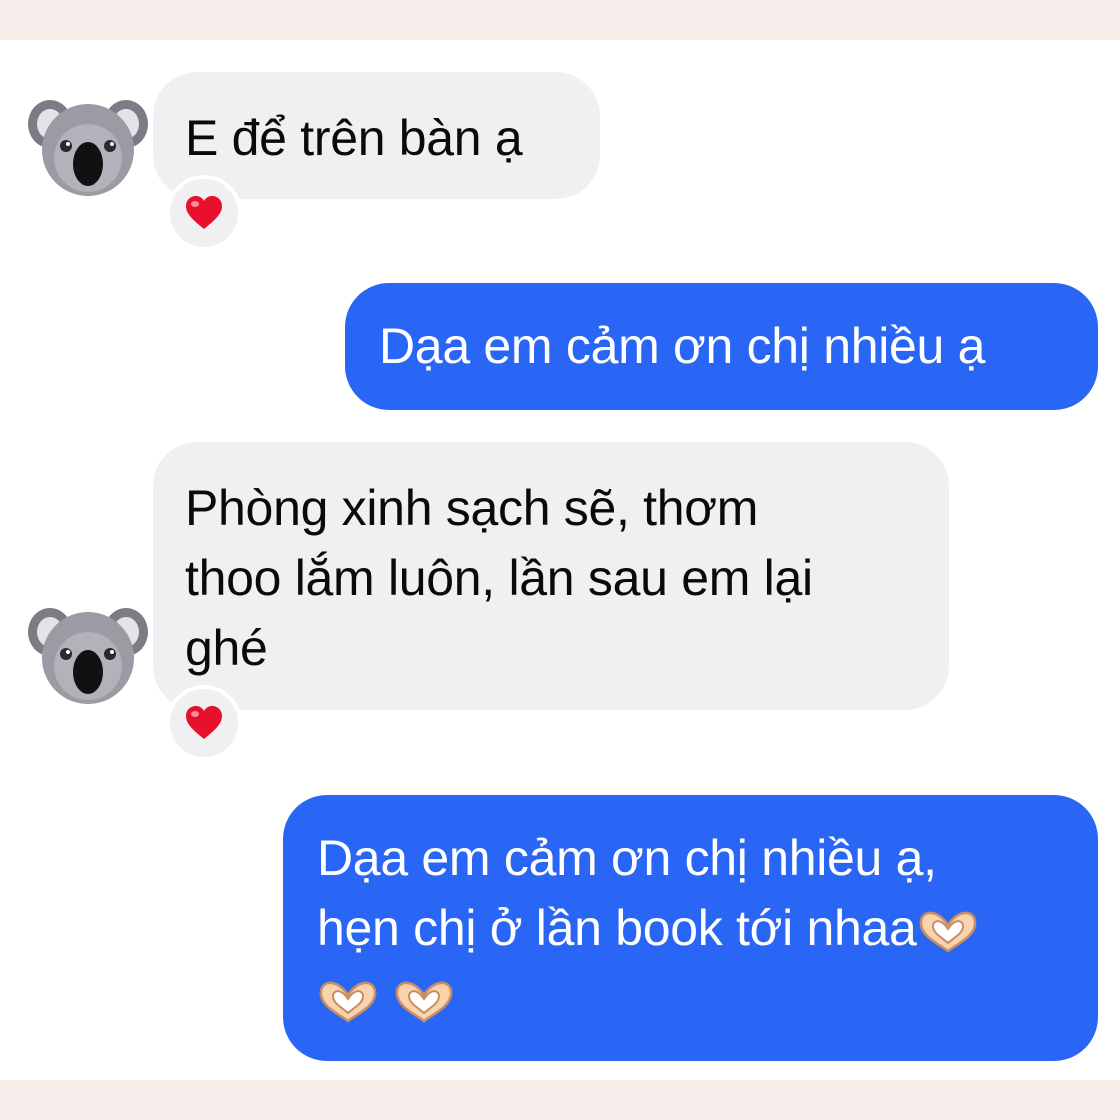  I want to click on message-line-text: hẹn chị ở lần book tới nhaa, so click(617, 928).